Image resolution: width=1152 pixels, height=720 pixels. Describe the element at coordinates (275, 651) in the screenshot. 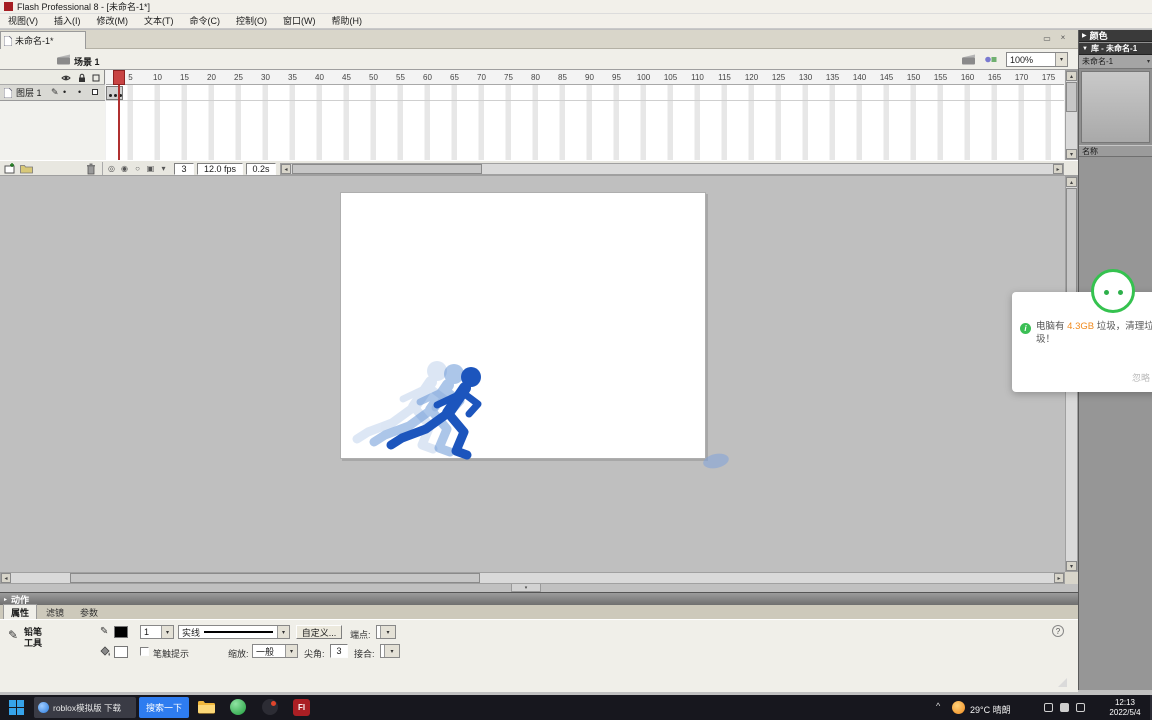

I see `scale-select: 一般 ▾` at that location.